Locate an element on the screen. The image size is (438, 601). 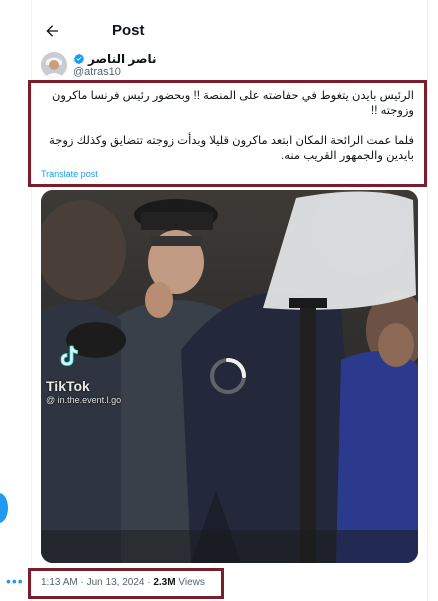
author-name: ناصر الناصر is located at coordinates (122, 59).